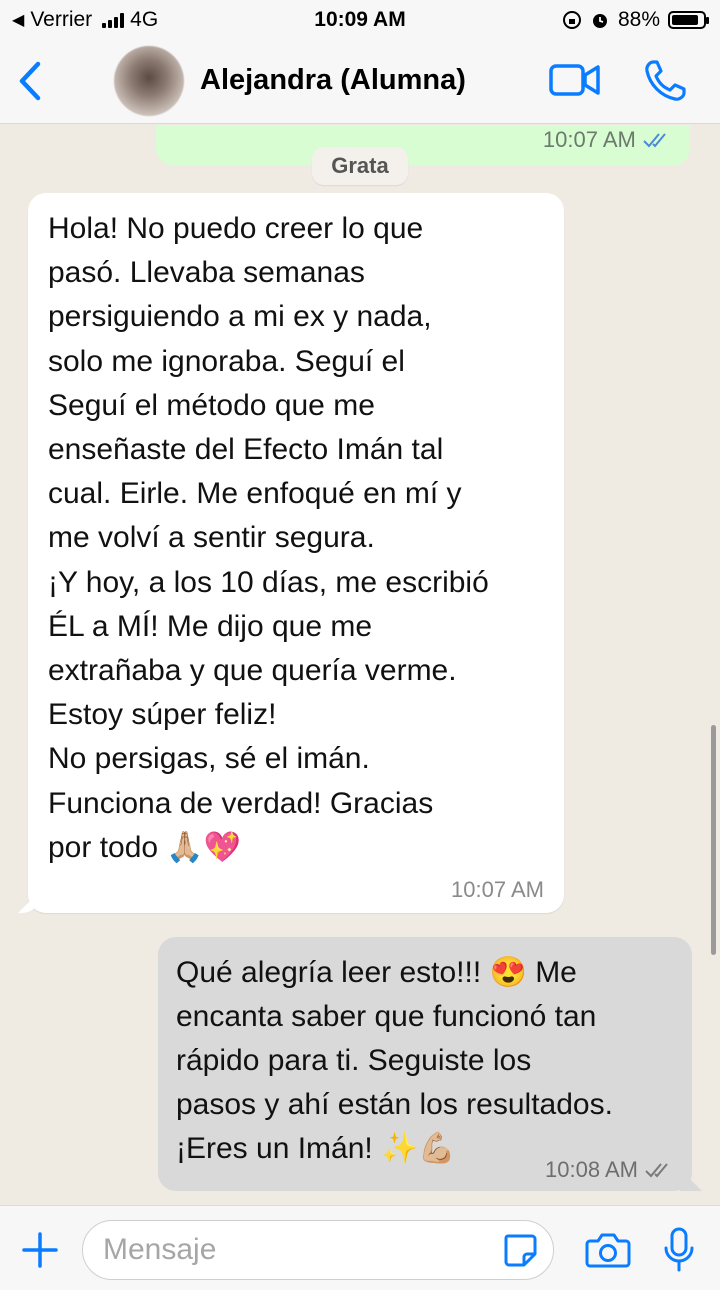 This screenshot has width=720, height=1290. I want to click on alarm-icon, so click(599, 21).